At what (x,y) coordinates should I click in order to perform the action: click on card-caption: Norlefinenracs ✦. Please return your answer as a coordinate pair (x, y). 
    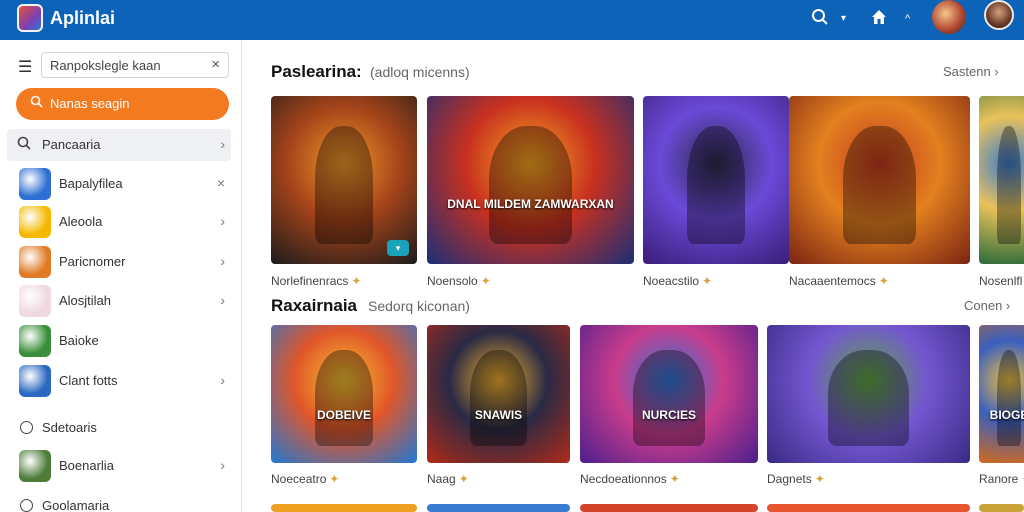
    Looking at the image, I should click on (316, 281).